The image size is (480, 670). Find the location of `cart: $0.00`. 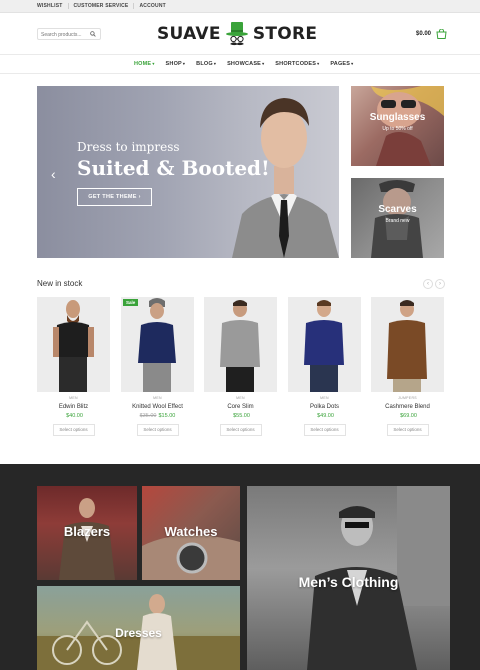

cart: $0.00 is located at coordinates (431, 34).